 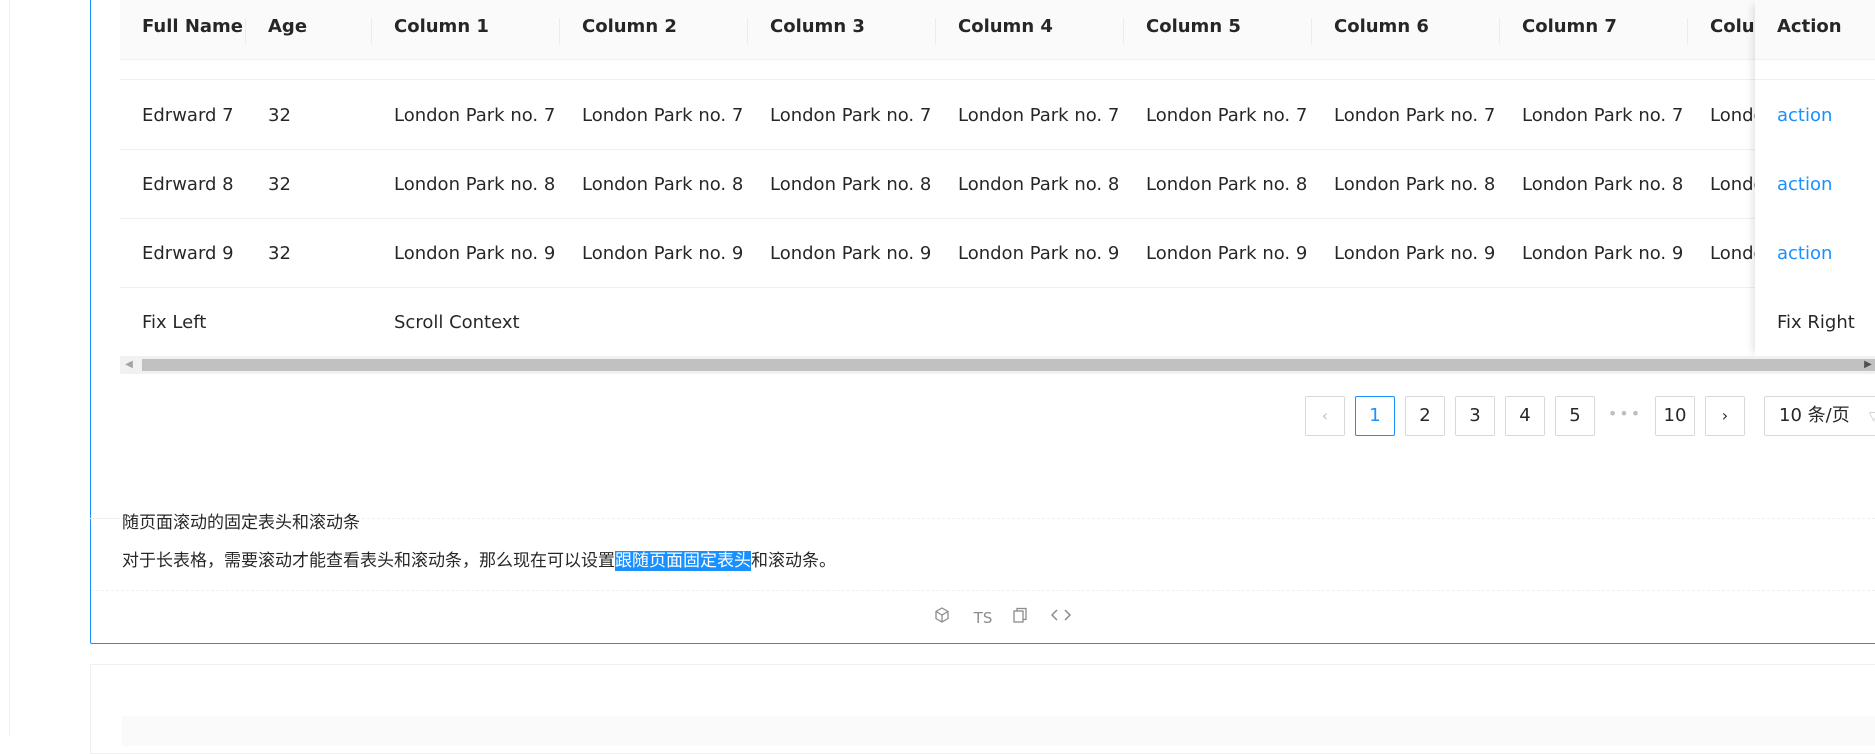 I want to click on copy-glyph-icon, so click(x=1020, y=615).